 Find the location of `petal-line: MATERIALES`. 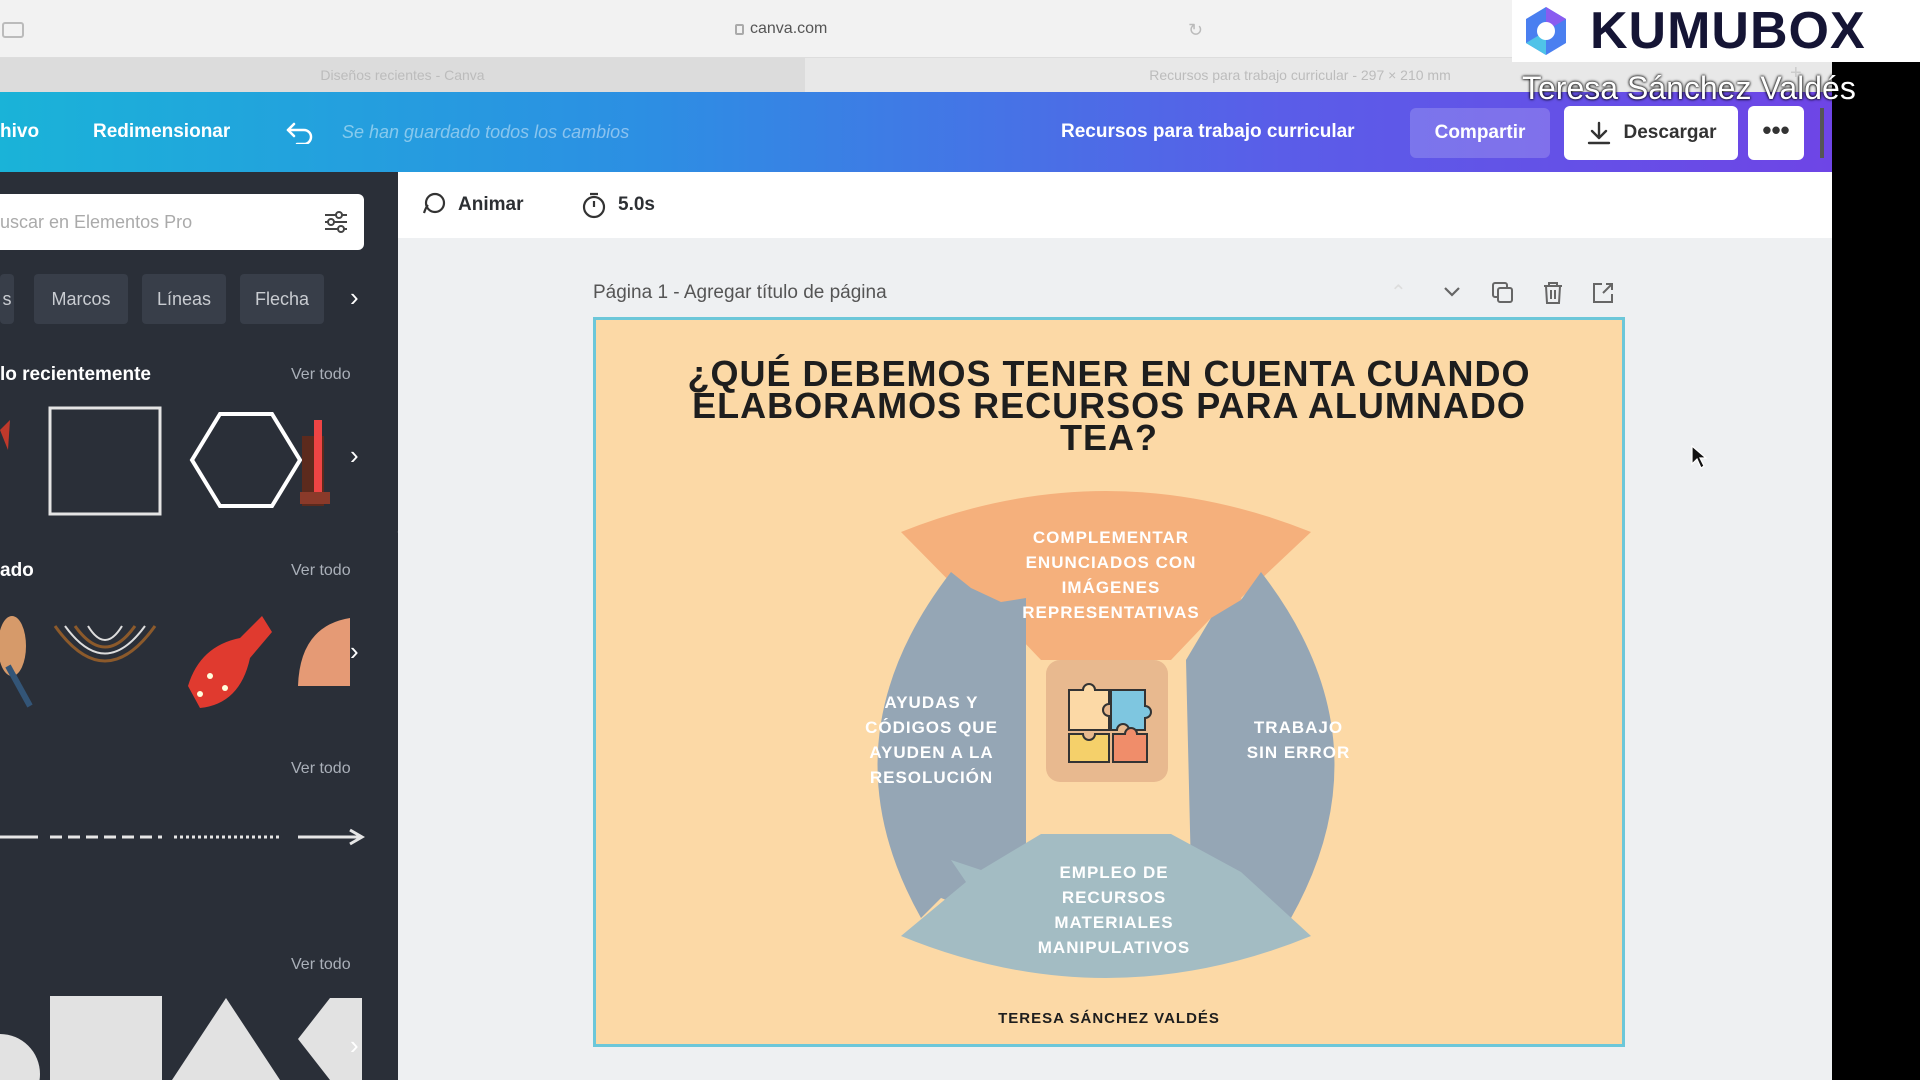

petal-line: MATERIALES is located at coordinates (1114, 922).